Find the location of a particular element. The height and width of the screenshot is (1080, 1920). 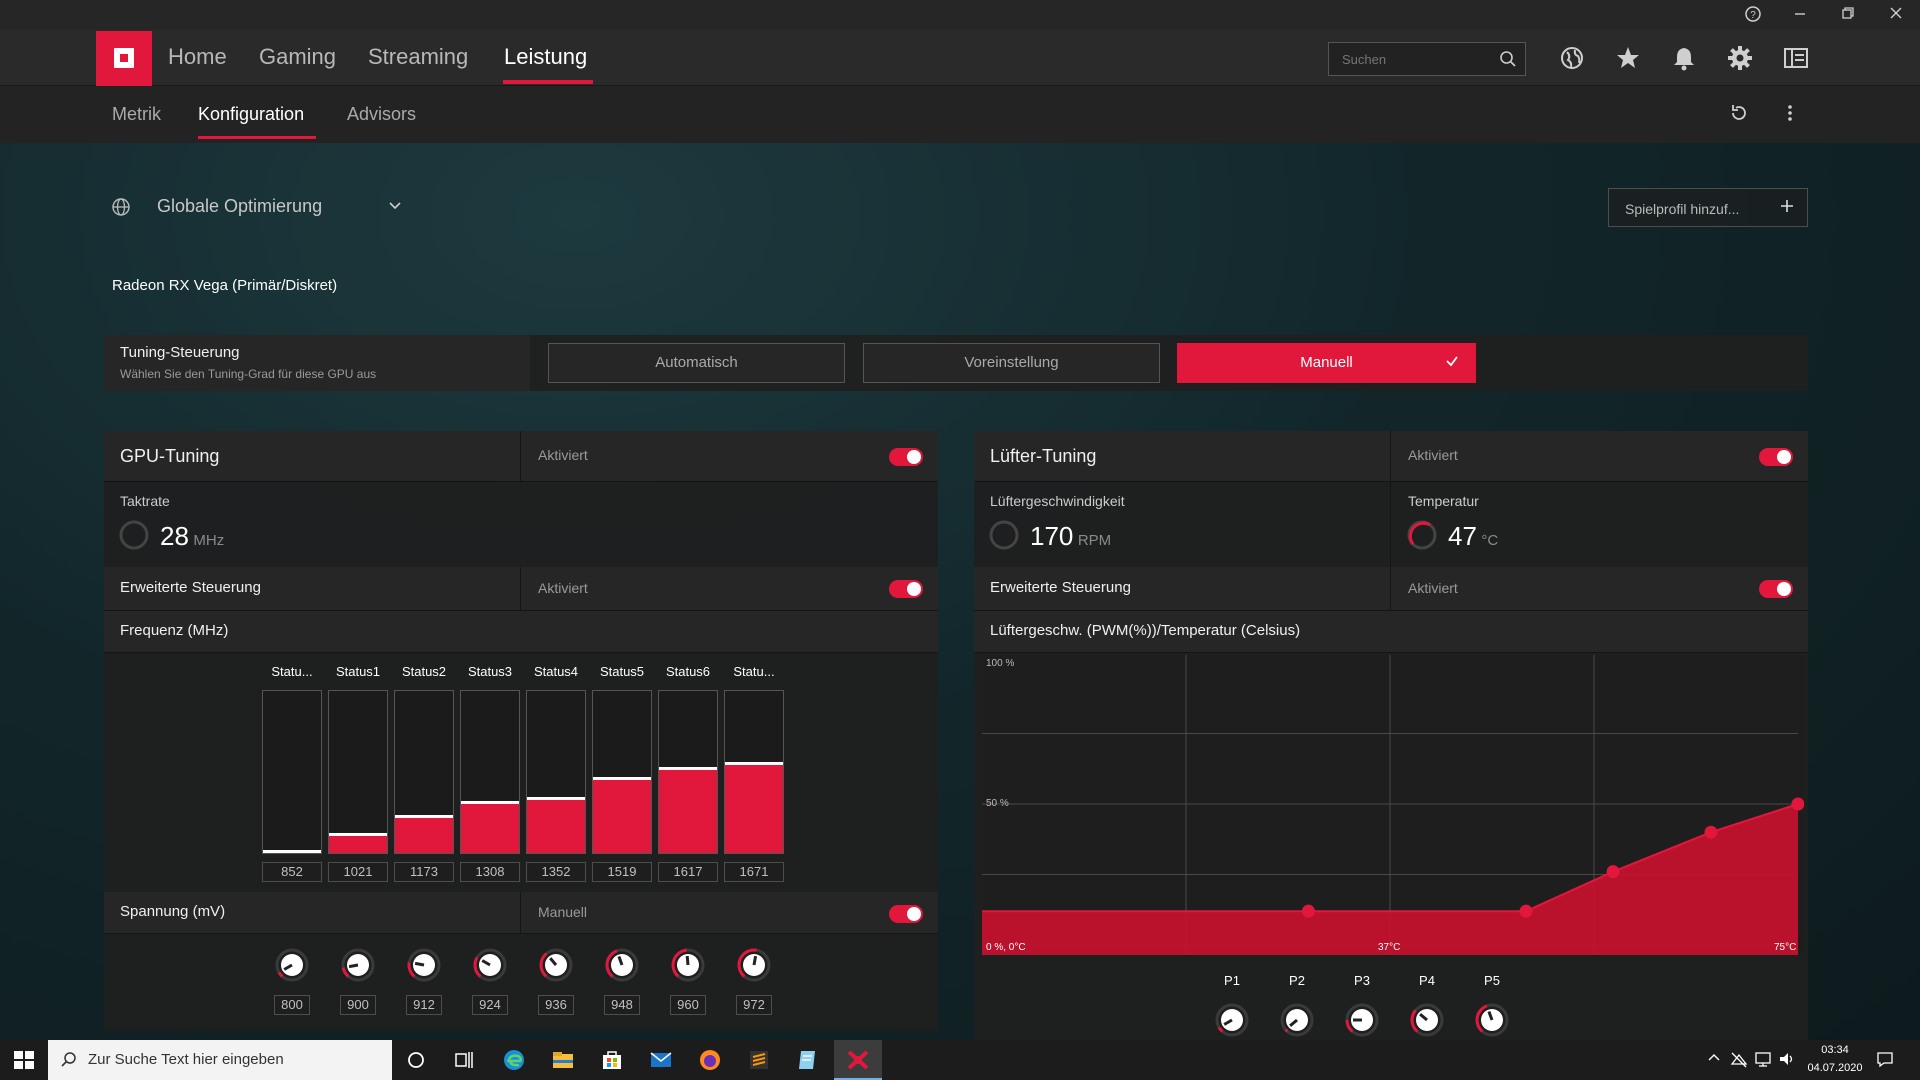

profile-select: Globale Optimierung is located at coordinates (239, 206).